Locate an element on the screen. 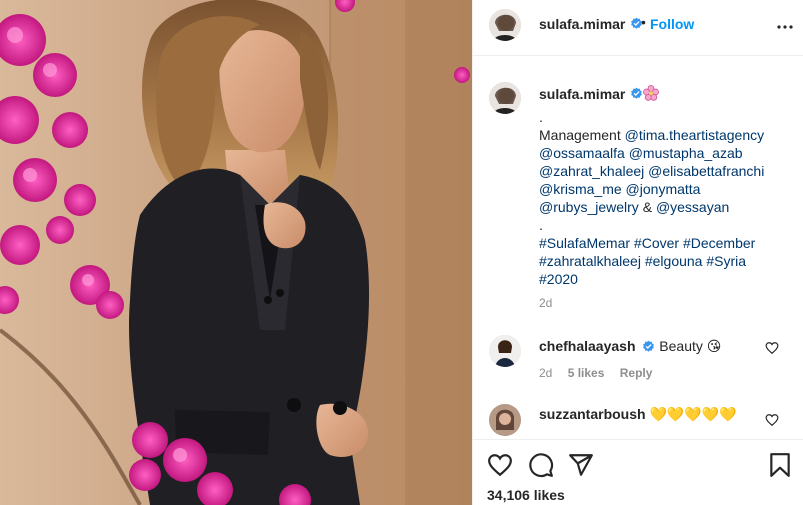 This screenshot has width=803, height=505. comment-item: chefhalaayash Beauty 😘 2d 5 likes Reply is located at coordinates (638, 360).